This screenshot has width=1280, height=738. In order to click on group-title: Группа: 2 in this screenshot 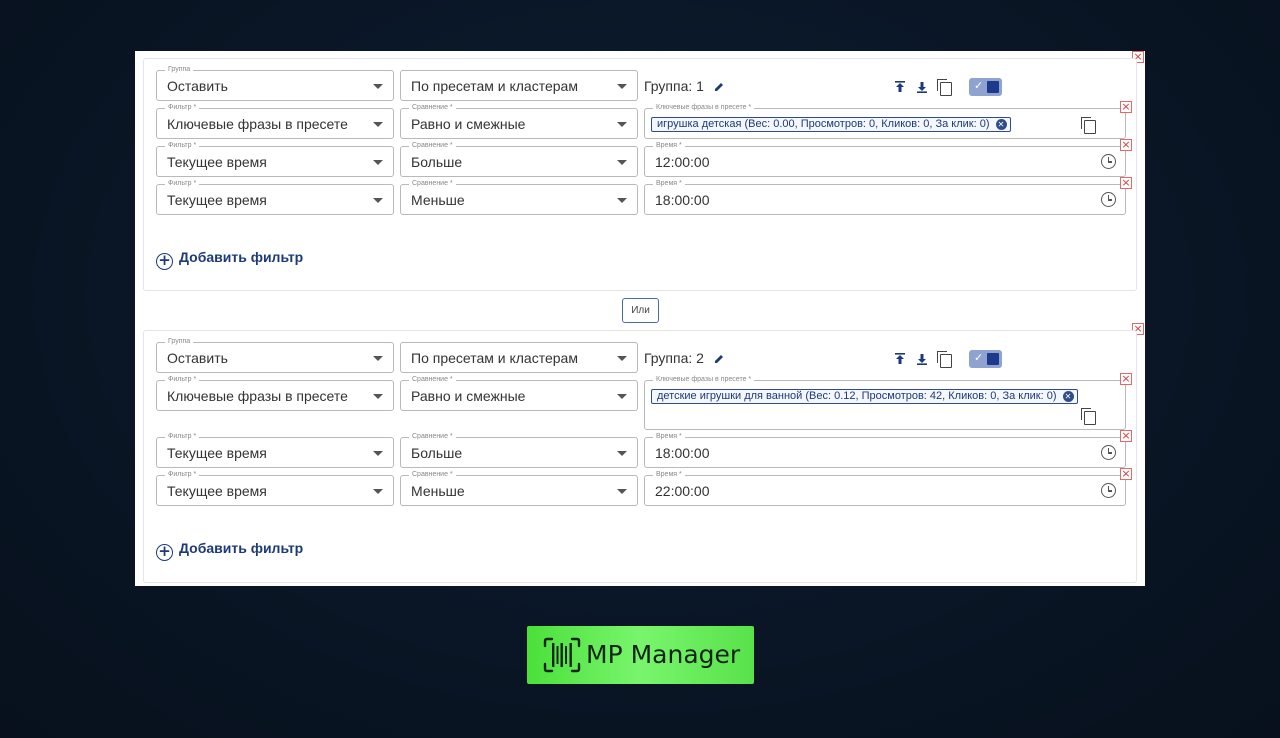, I will do `click(684, 358)`.